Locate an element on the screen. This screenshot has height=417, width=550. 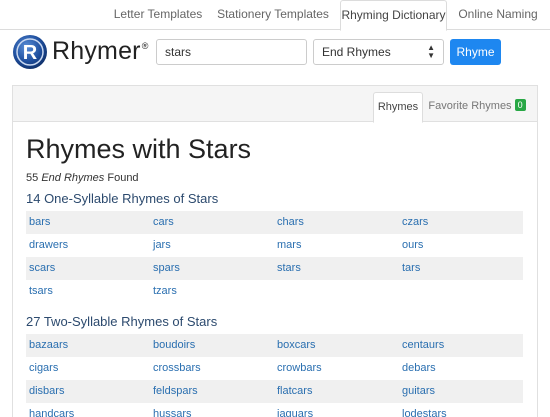
rhyme-word-link: stars is located at coordinates (289, 268).